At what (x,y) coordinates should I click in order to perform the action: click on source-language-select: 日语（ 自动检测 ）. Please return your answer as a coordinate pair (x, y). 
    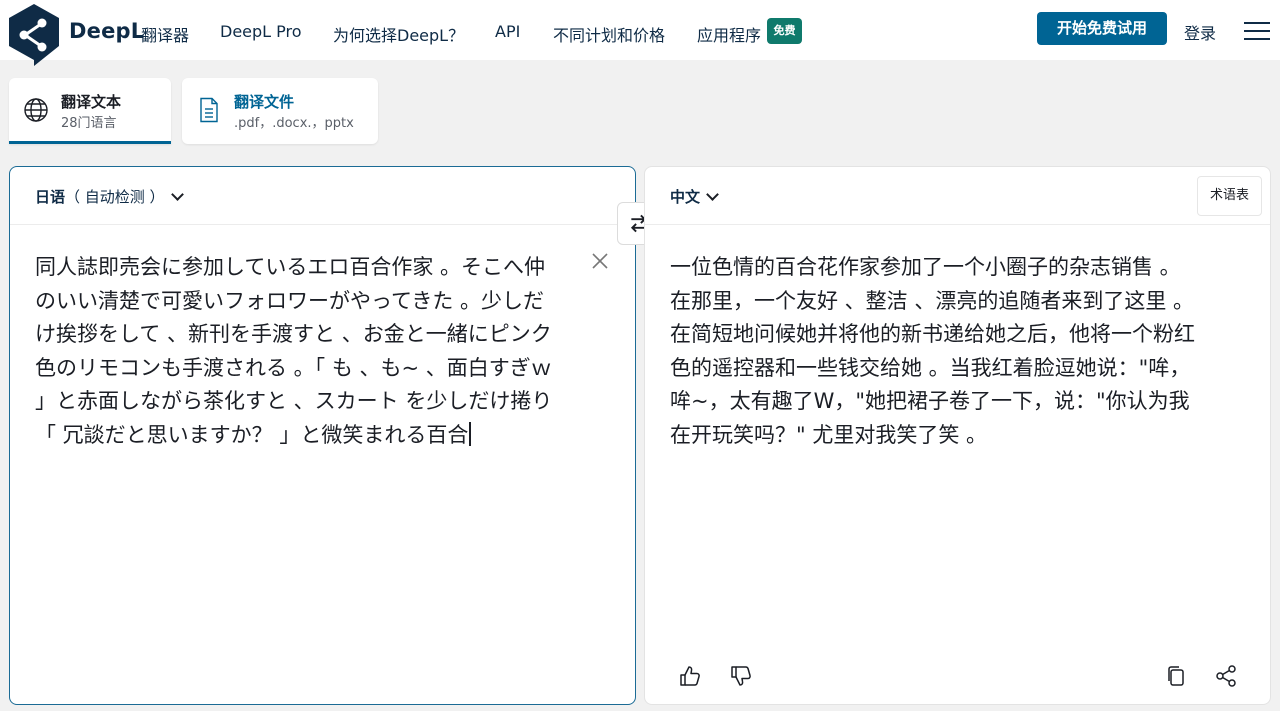
    Looking at the image, I should click on (109, 196).